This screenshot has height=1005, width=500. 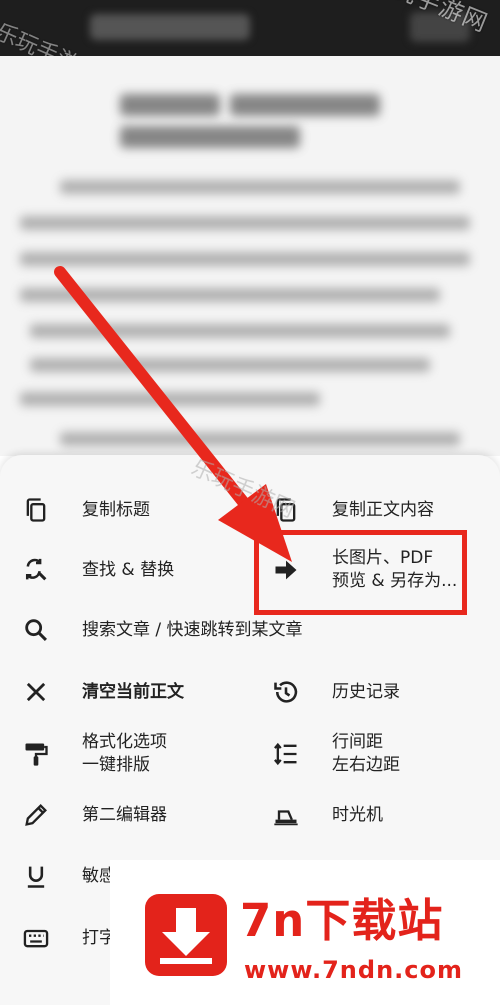 I want to click on menu-item-label: 查找 & 替换, so click(x=128, y=569).